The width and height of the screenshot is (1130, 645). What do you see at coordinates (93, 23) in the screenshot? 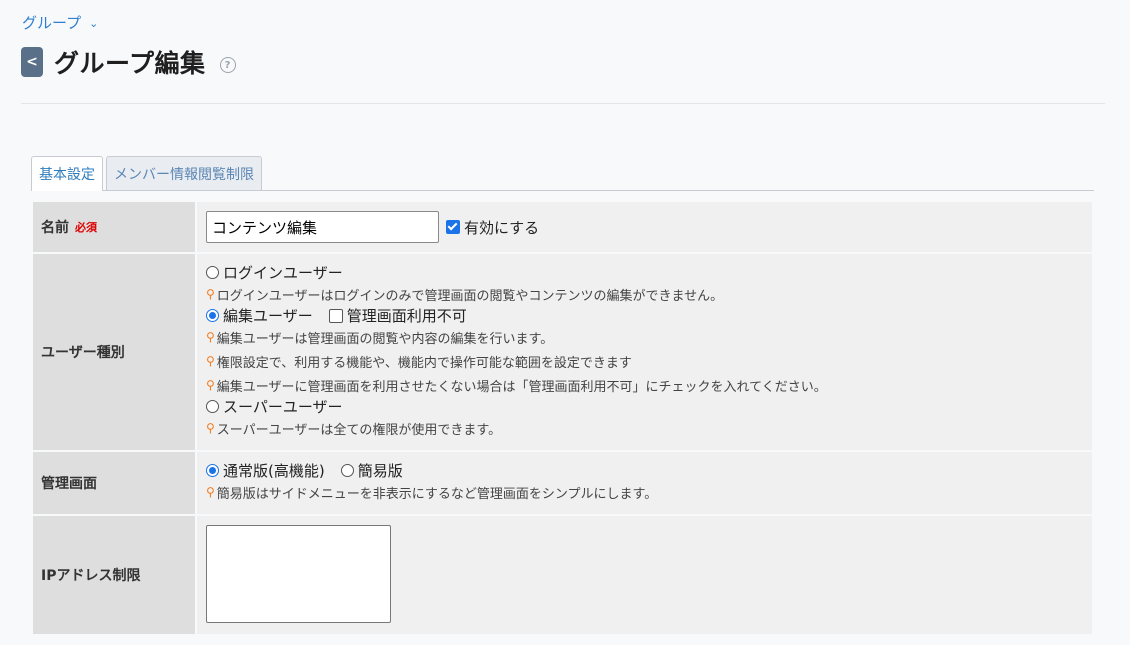
I see `chevron-down-icon: ⌄` at bounding box center [93, 23].